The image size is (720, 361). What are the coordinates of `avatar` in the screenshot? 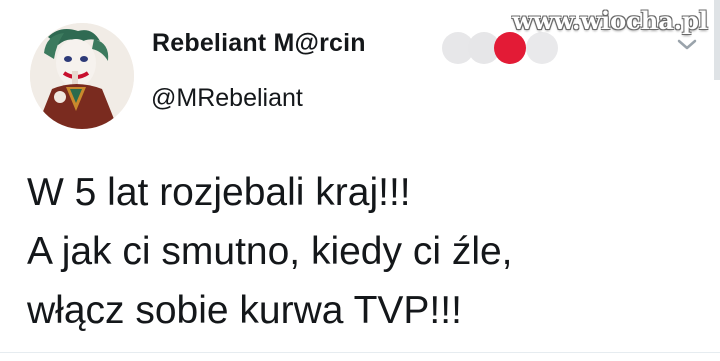 It's located at (82, 76).